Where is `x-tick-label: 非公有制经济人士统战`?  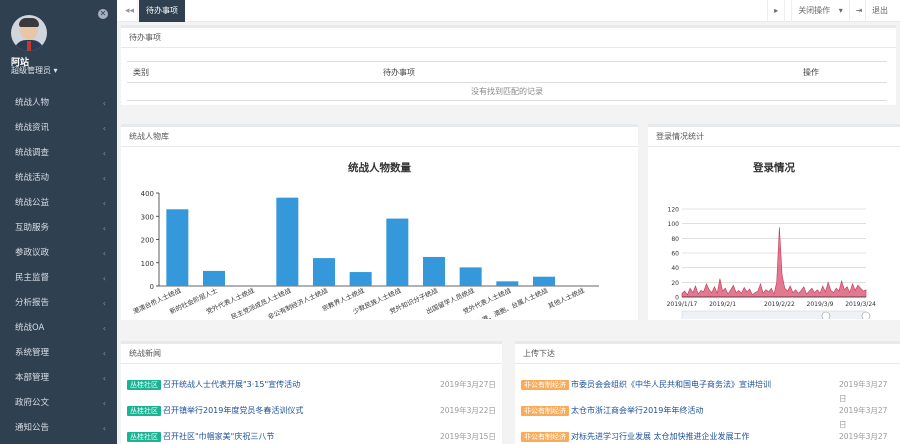 x-tick-label: 非公有制经济人士统战 is located at coordinates (297, 302).